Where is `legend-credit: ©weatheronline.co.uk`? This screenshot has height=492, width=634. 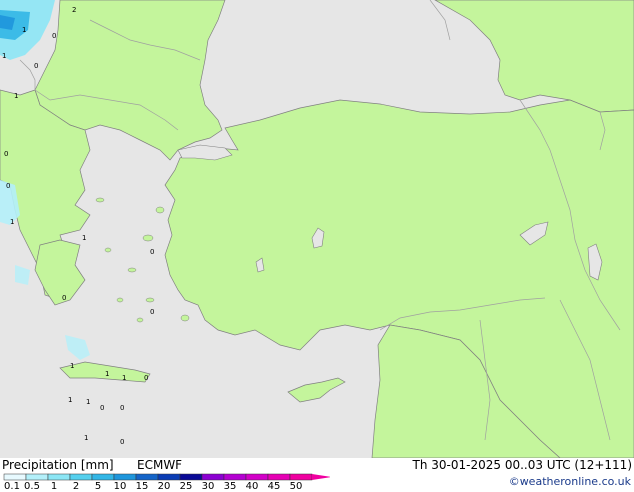 legend-credit: ©weatheronline.co.uk is located at coordinates (569, 481).